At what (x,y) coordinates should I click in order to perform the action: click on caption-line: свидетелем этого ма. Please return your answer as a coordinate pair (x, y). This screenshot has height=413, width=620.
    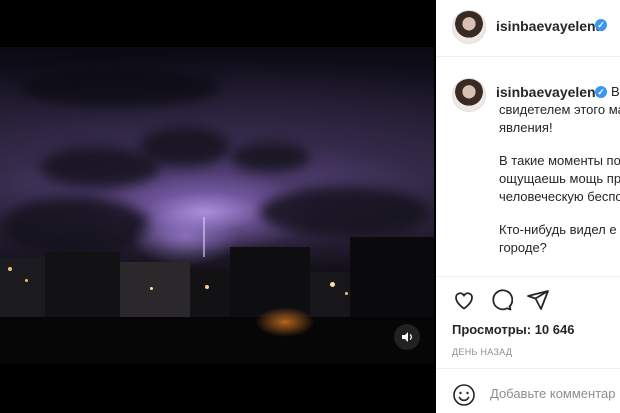
    Looking at the image, I should click on (559, 109).